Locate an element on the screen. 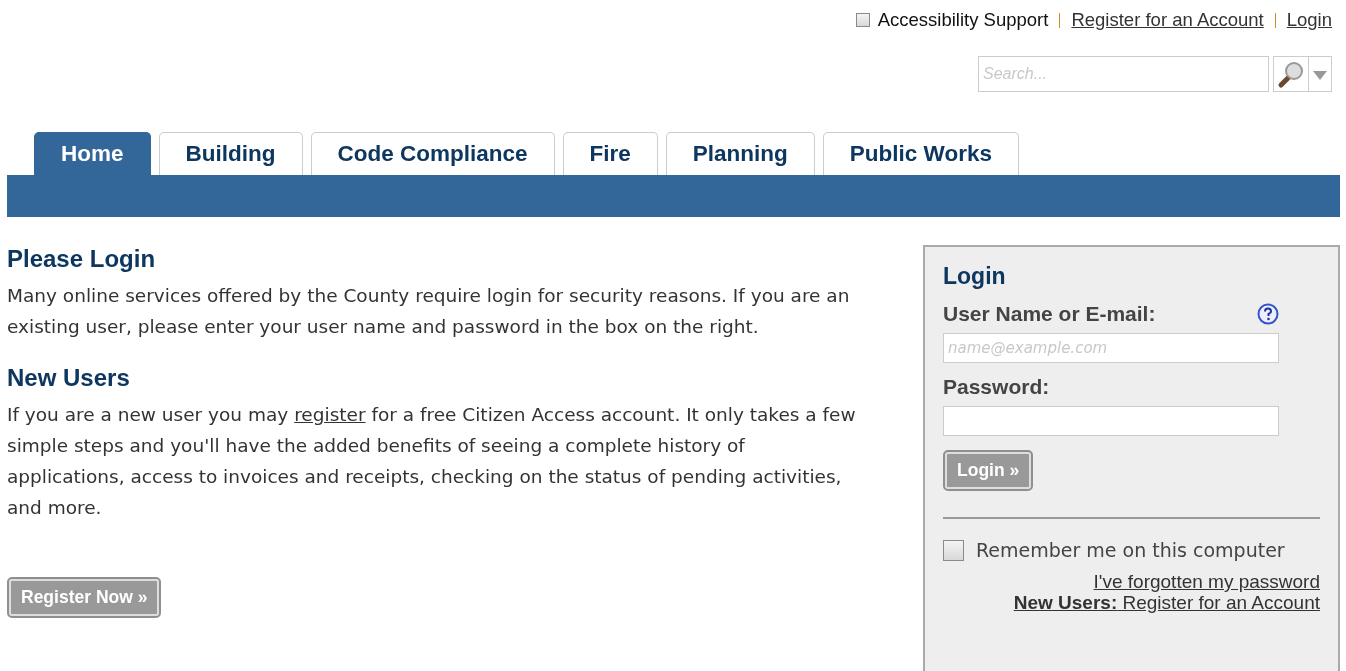  nav-tab: Building is located at coordinates (230, 153).